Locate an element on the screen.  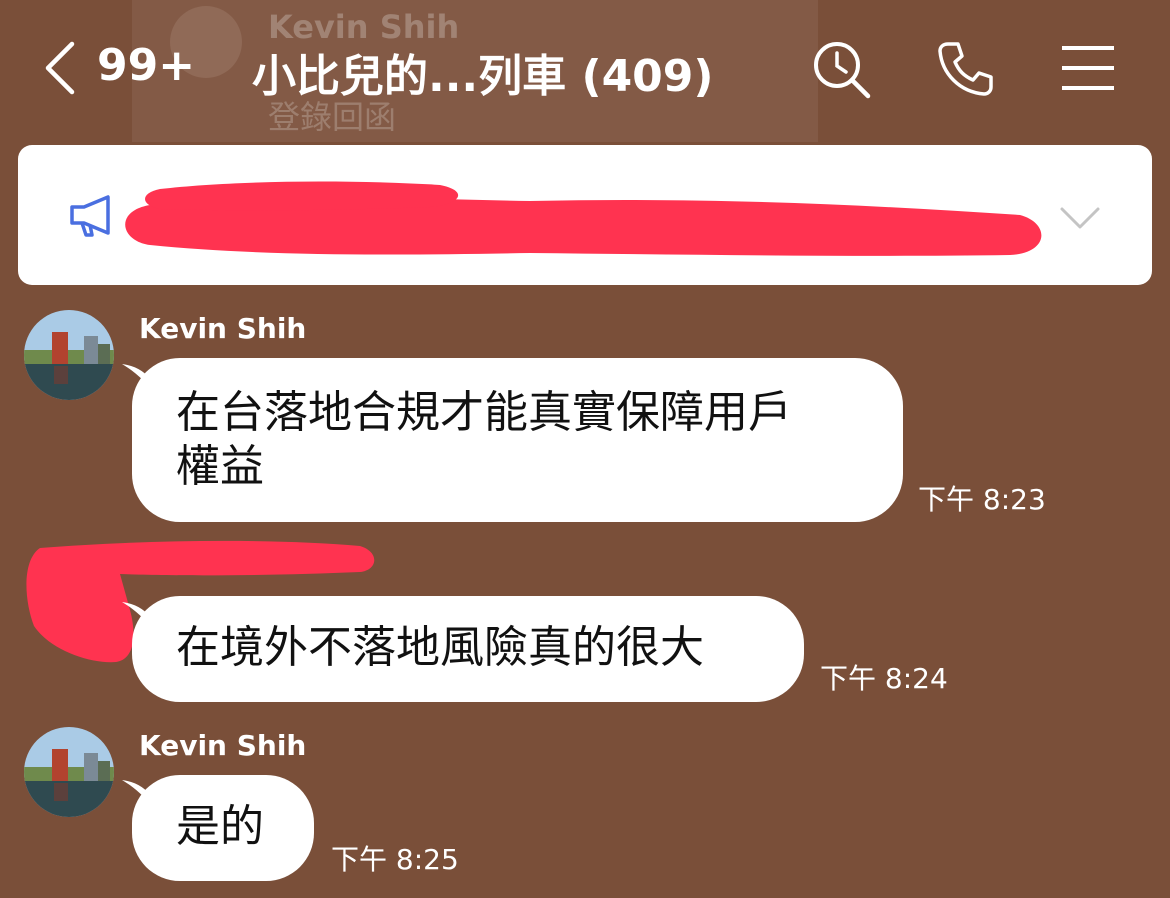
message-bubble: 在境外不落地風險真的很大 is located at coordinates (468, 649).